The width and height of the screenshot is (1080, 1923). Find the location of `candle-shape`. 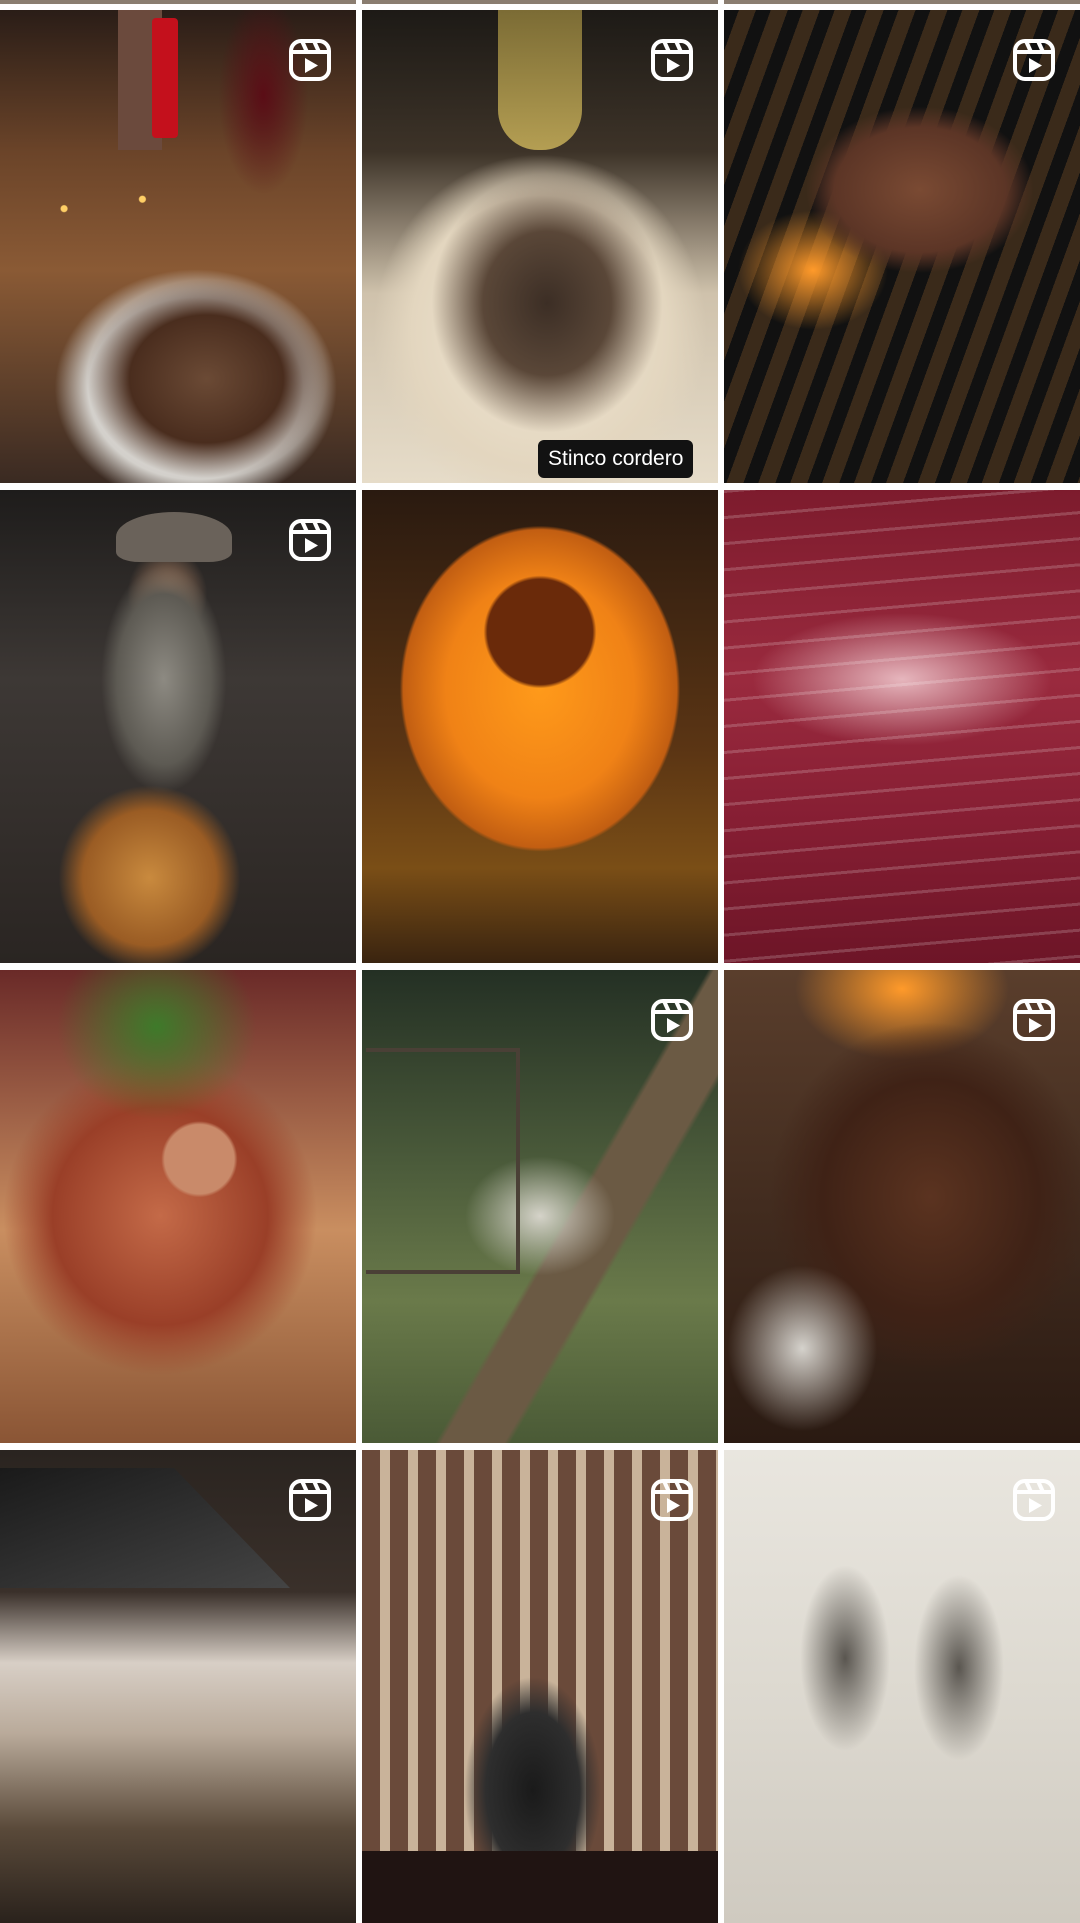

candle-shape is located at coordinates (165, 78).